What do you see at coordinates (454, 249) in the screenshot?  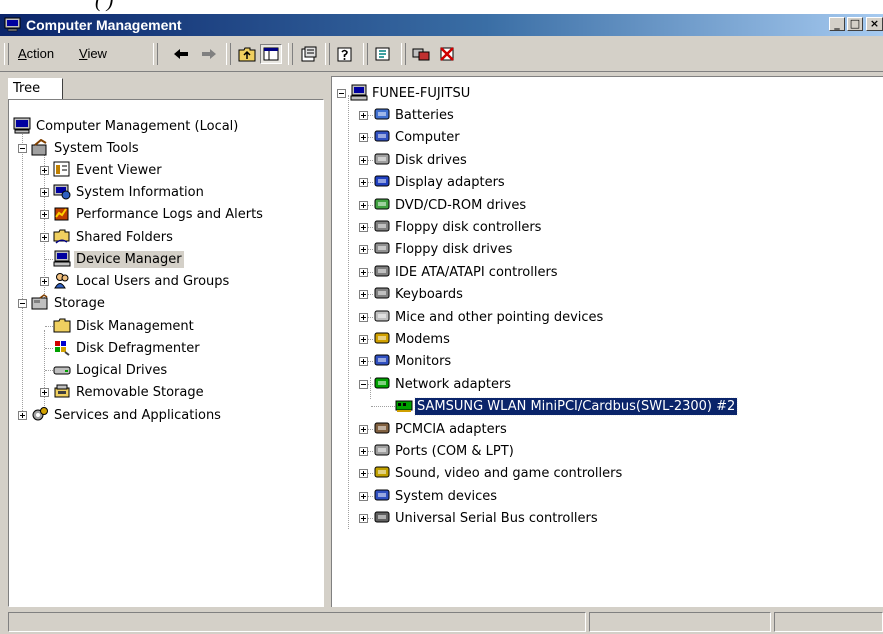 I see `device-category-label: Floppy disk drives` at bounding box center [454, 249].